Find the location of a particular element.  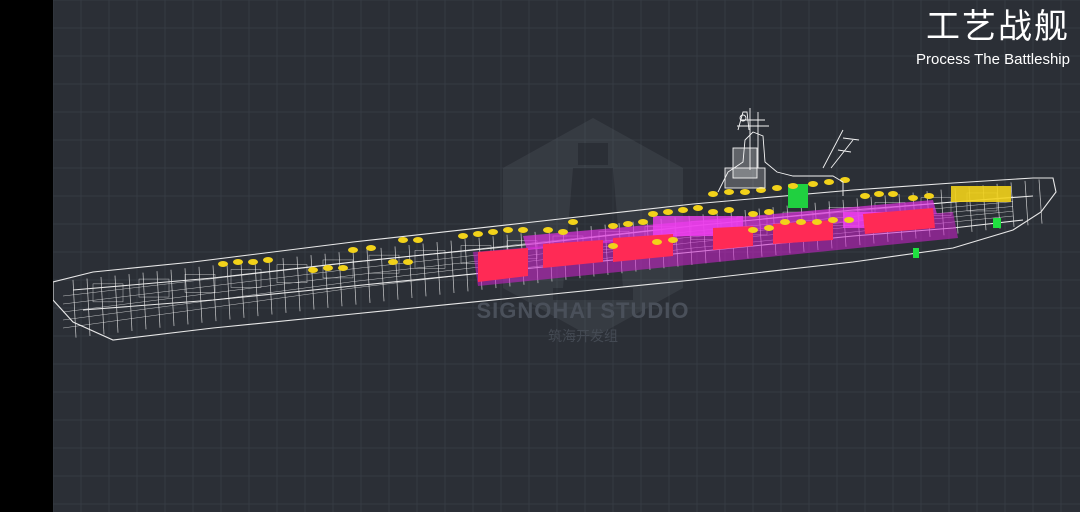

app-subtitle: Process The Battleship is located at coordinates (993, 59).